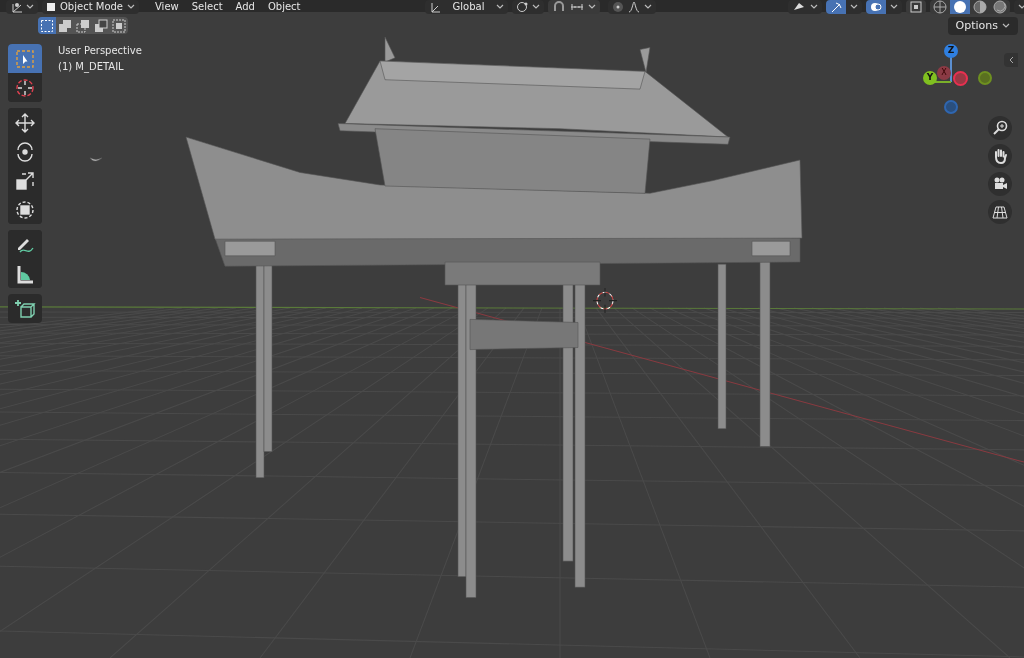  Describe the element at coordinates (207, 7) in the screenshot. I see `menu-item: Select` at that location.